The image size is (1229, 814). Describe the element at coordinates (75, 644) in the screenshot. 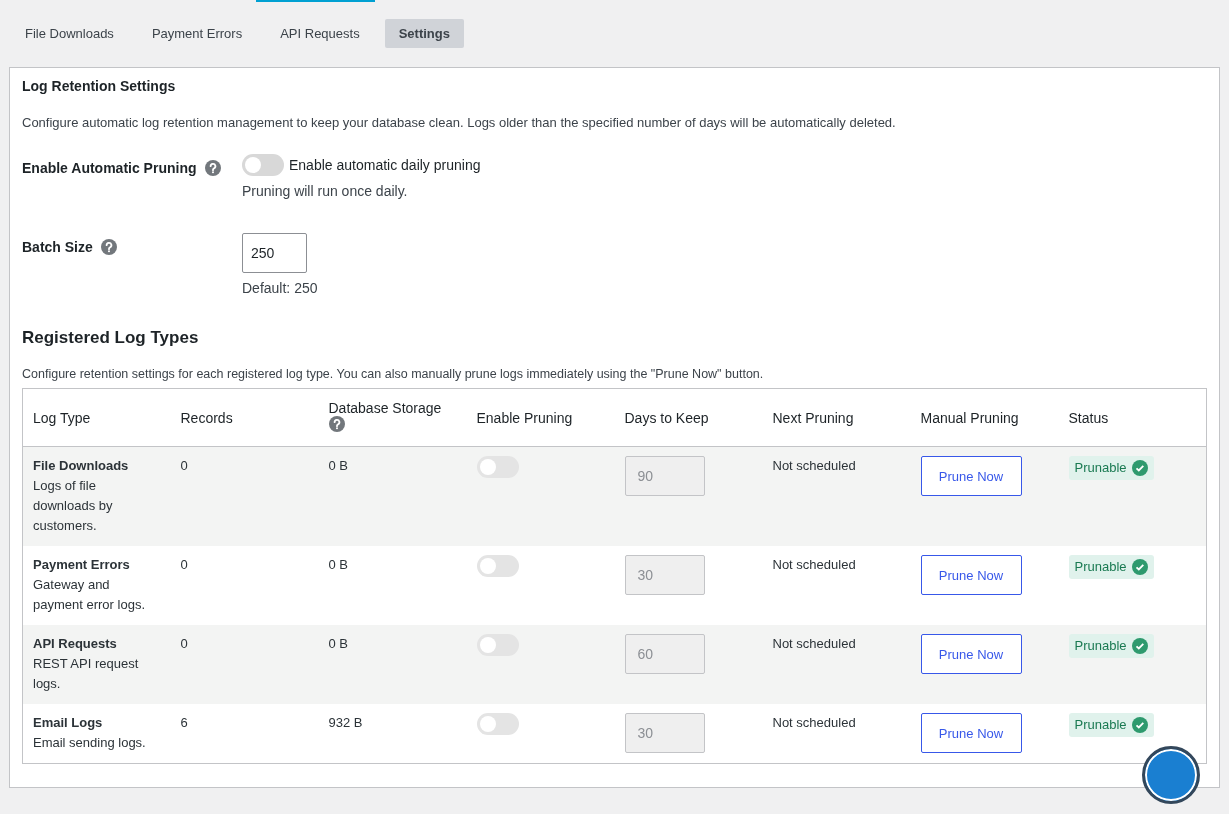

I see `log-type-name: API Requests` at that location.